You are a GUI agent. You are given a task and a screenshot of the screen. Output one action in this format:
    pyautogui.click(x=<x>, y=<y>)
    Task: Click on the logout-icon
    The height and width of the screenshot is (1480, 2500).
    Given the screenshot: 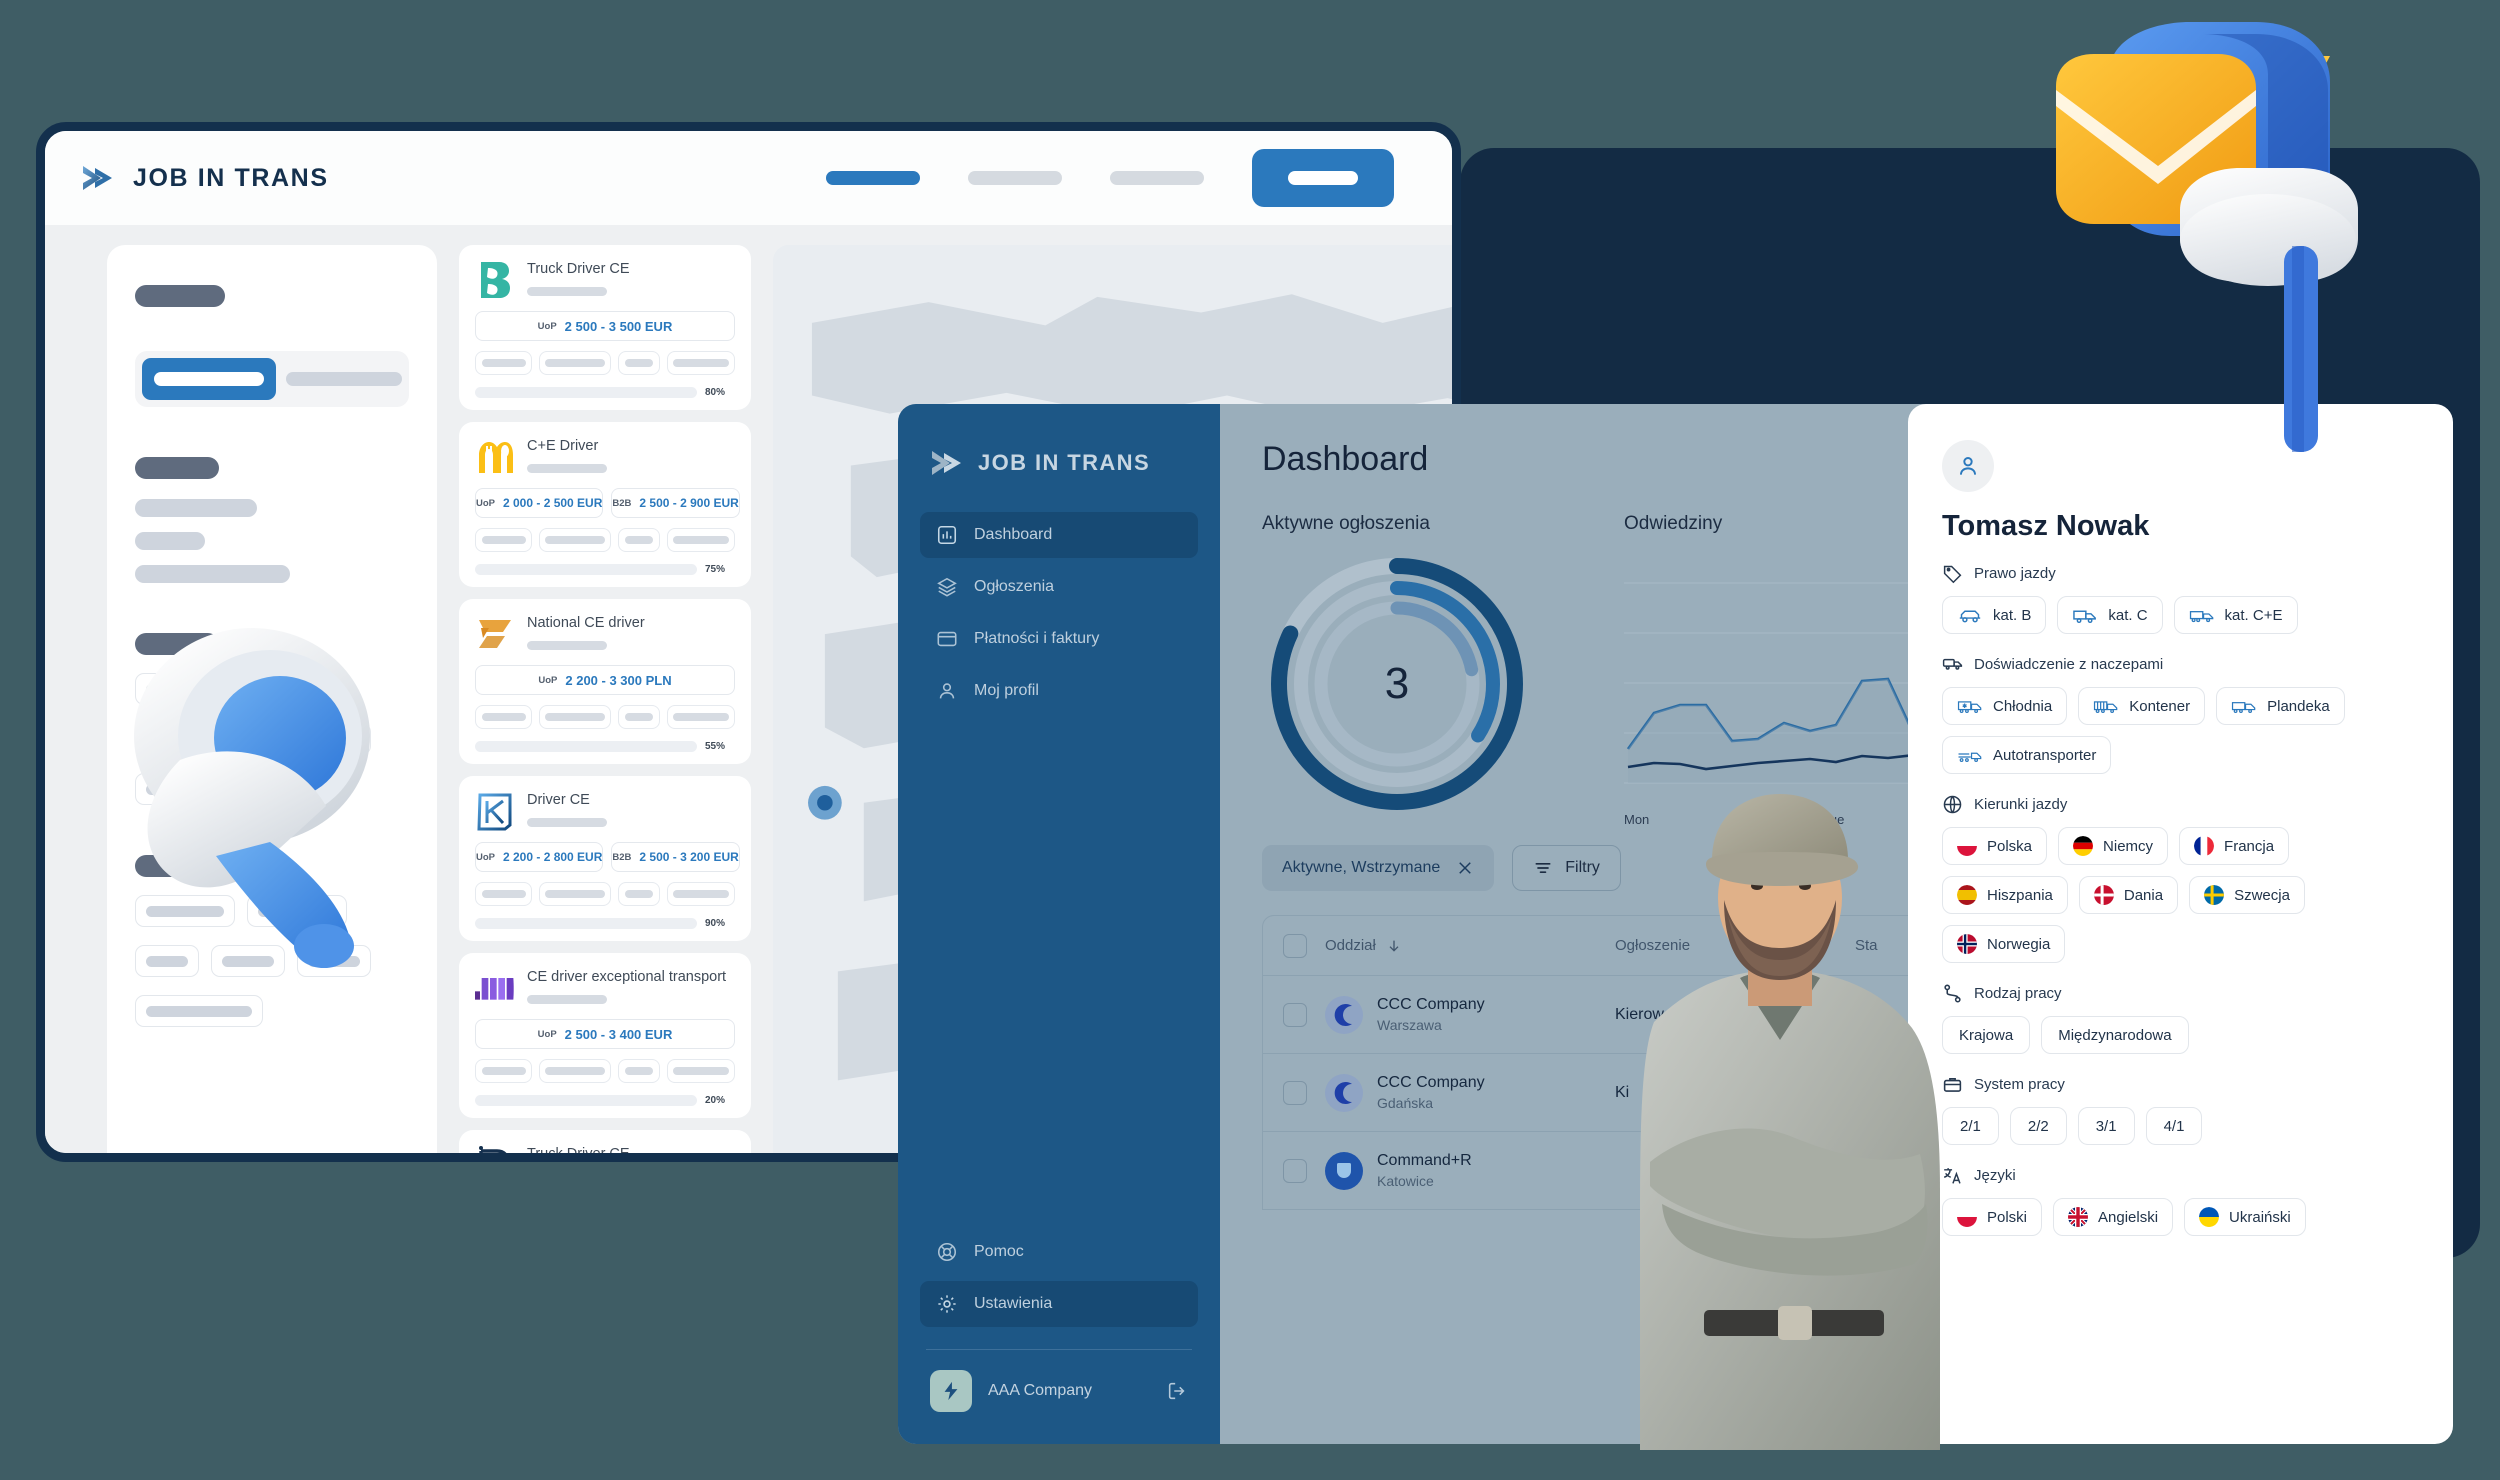 What is the action you would take?
    pyautogui.click(x=1177, y=1391)
    